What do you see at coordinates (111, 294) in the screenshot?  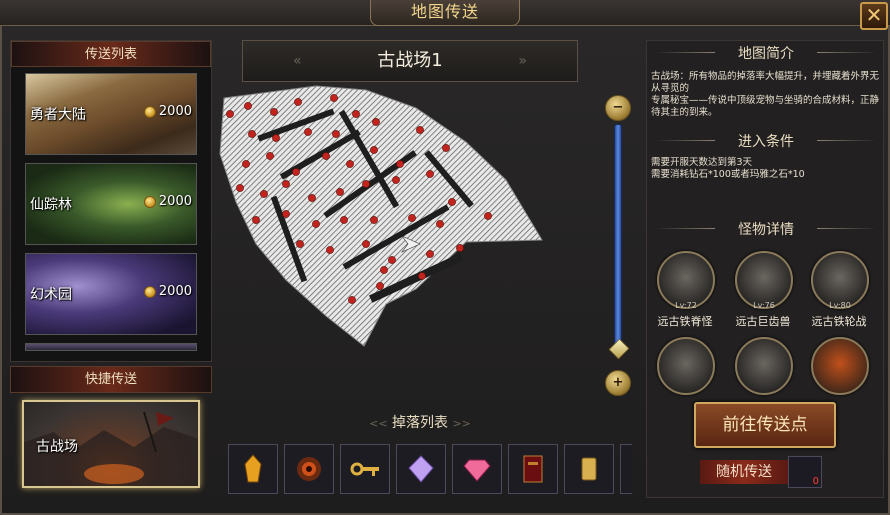 I see `teleport-item: 幻术园 2000` at bounding box center [111, 294].